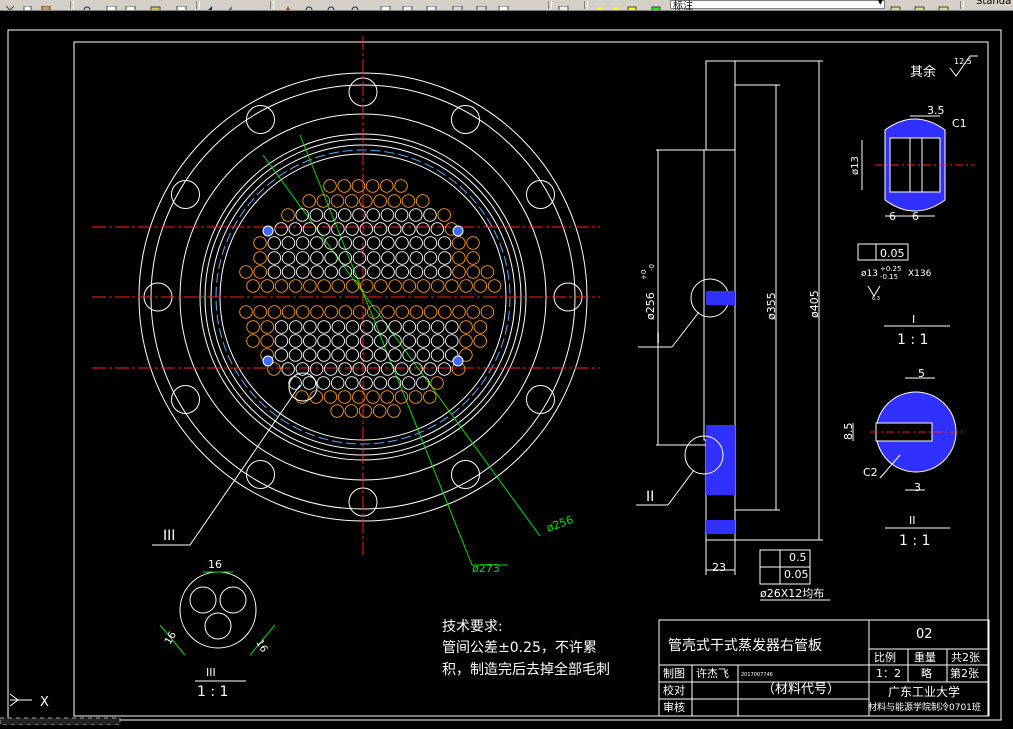  What do you see at coordinates (601, 5) in the screenshot?
I see `layer-visible-icon` at bounding box center [601, 5].